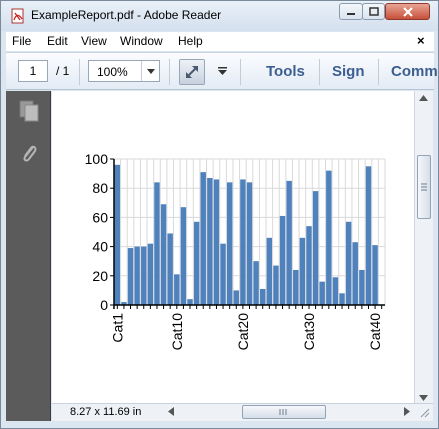  What do you see at coordinates (423, 98) in the screenshot?
I see `scroll-up-arrow-icon` at bounding box center [423, 98].